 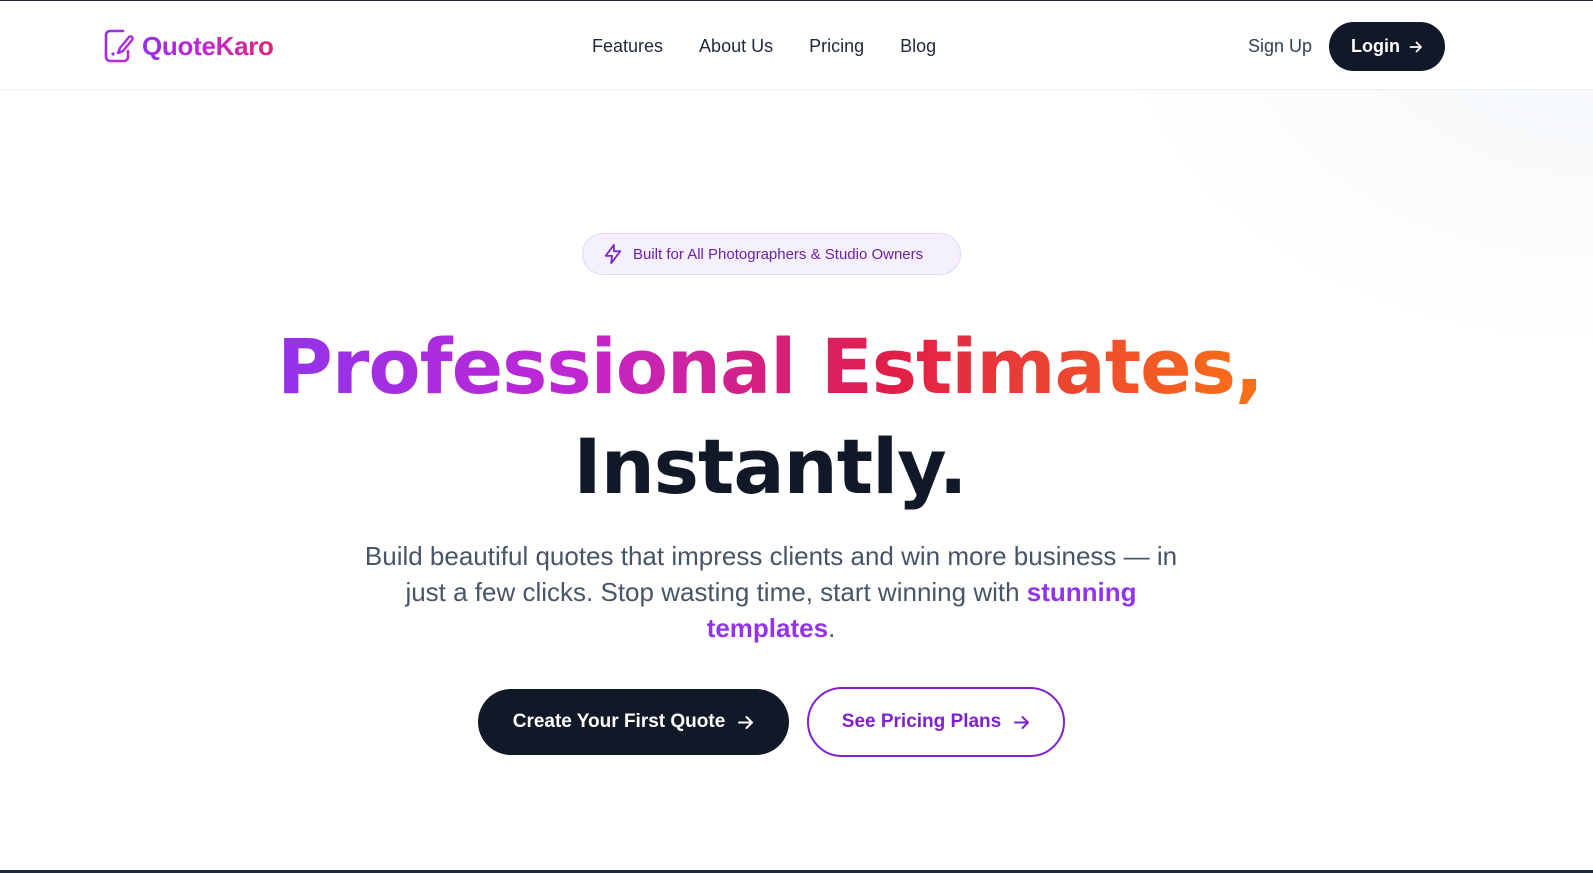 I want to click on primary-nav: Features About Us Pricing Blog, so click(x=782, y=46).